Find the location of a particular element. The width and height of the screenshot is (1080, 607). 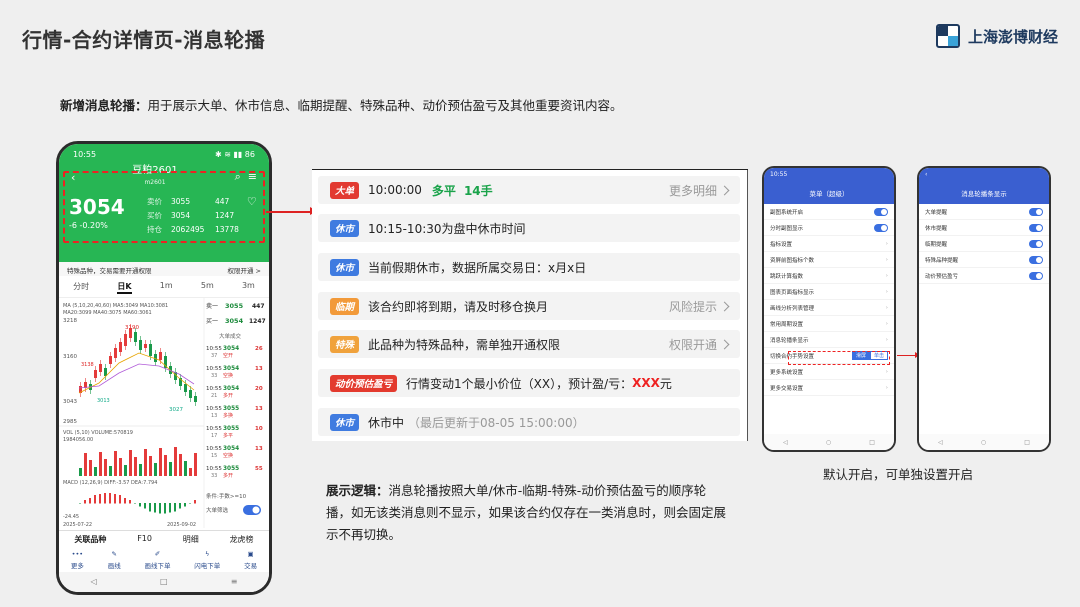

notice-row-closed: 休市 休市中 （最后更新于08-05 15:00:00） is located at coordinates (529, 422).